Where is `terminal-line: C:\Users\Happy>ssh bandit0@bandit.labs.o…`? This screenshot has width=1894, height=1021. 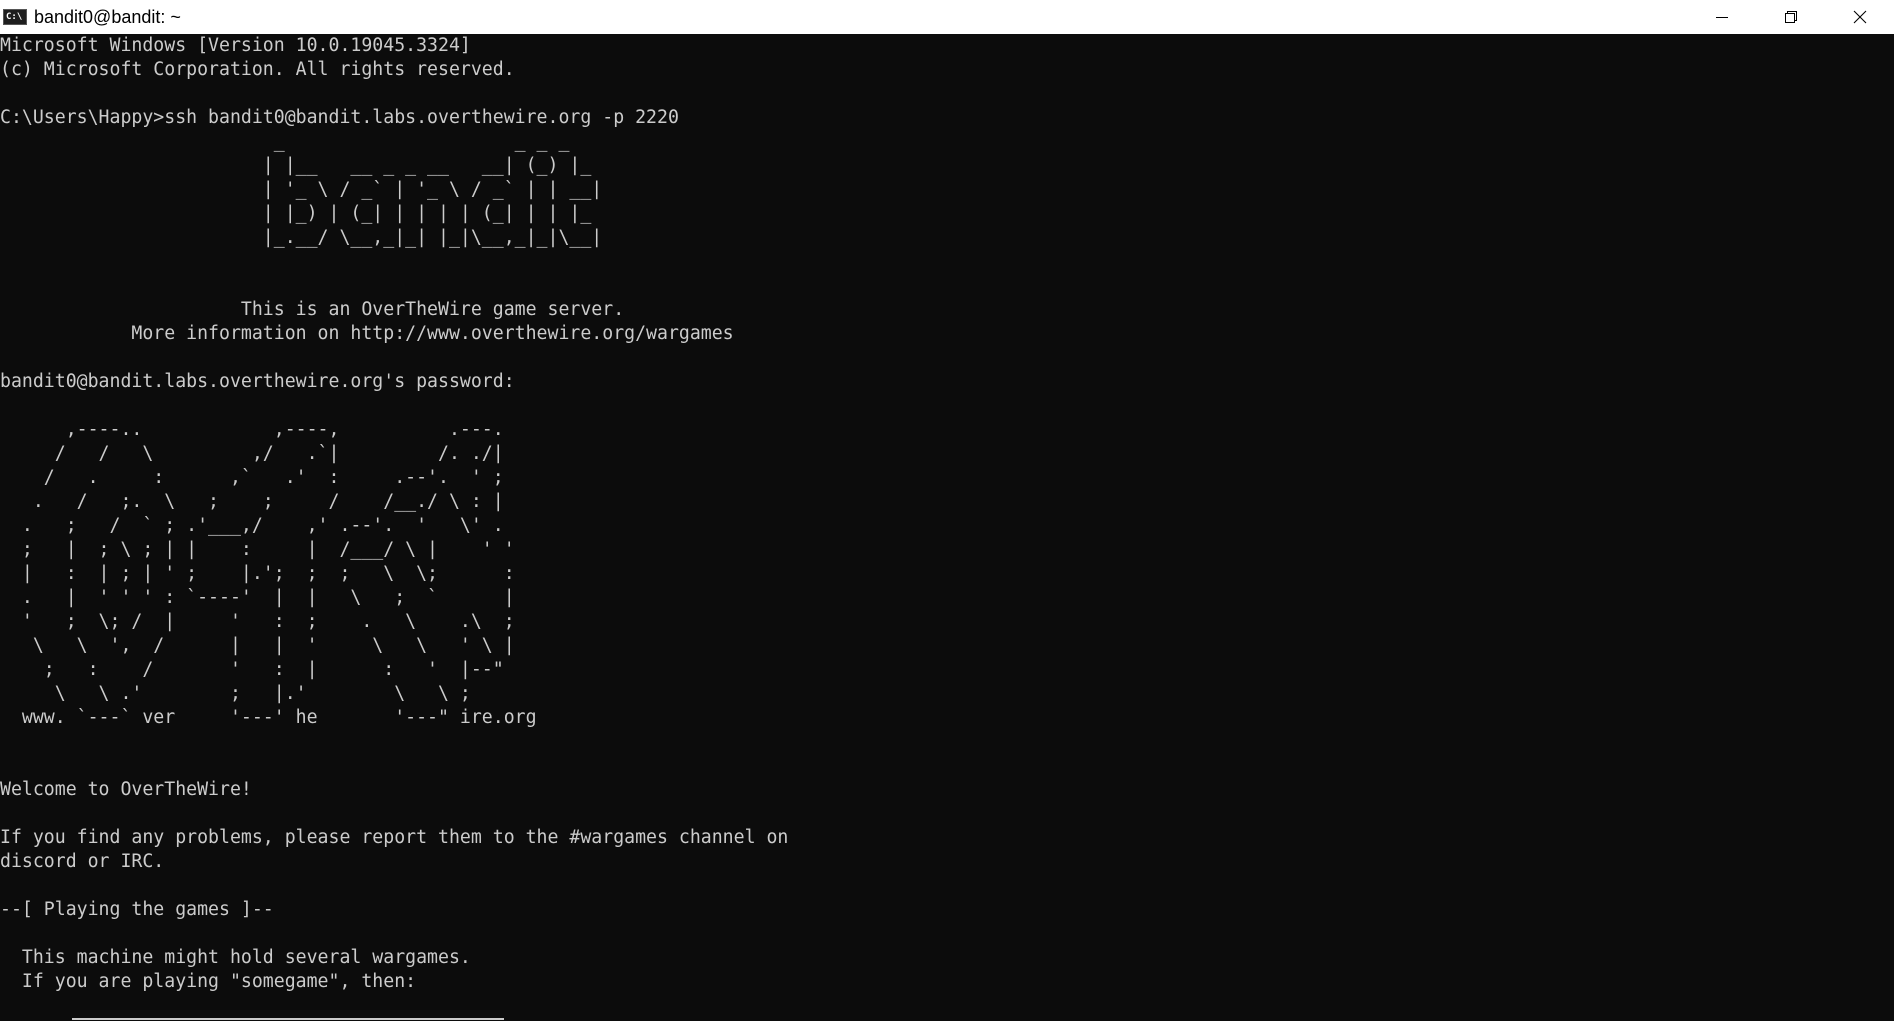 terminal-line: C:\Users\Happy>ssh bandit0@bandit.labs.o… is located at coordinates (339, 117).